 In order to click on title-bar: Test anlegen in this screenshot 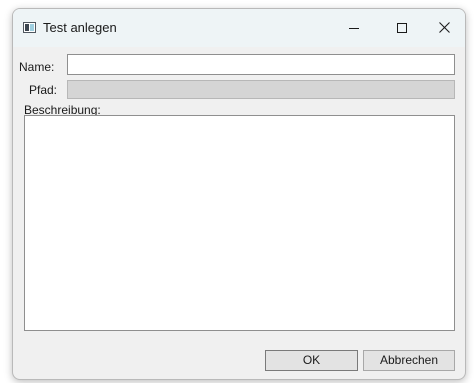, I will do `click(239, 28)`.